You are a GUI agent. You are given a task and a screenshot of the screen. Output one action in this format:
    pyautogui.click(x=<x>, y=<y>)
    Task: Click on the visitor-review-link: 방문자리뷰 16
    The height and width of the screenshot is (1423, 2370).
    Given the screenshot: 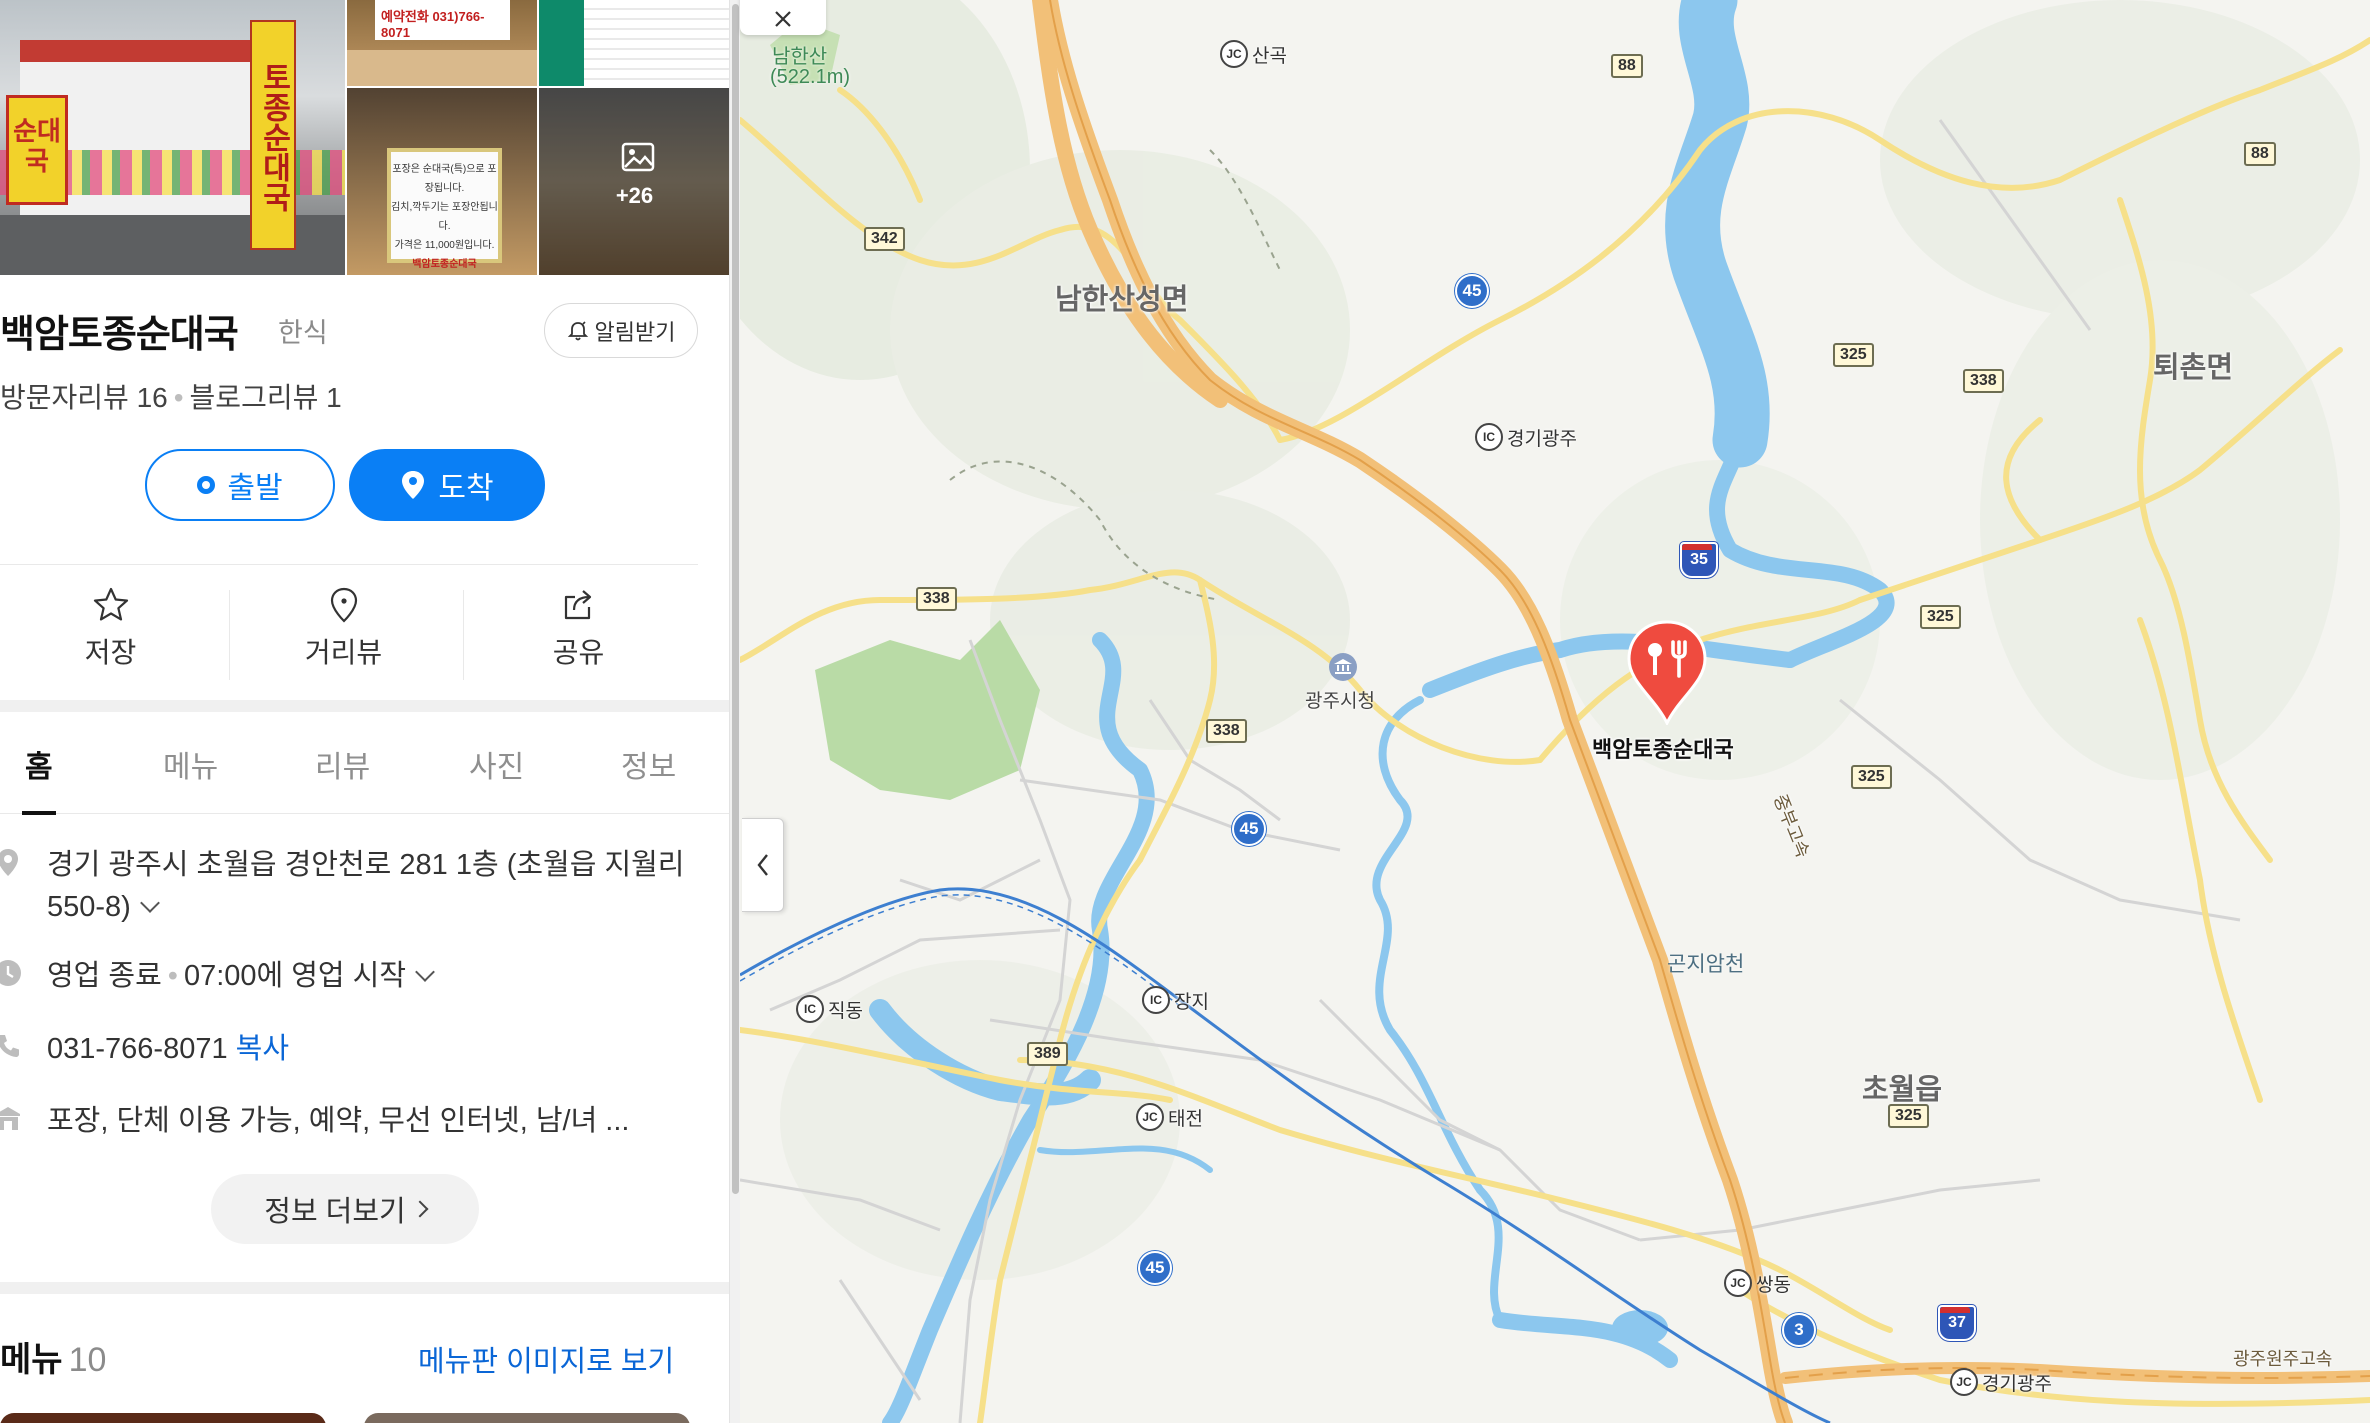 What is the action you would take?
    pyautogui.click(x=84, y=397)
    